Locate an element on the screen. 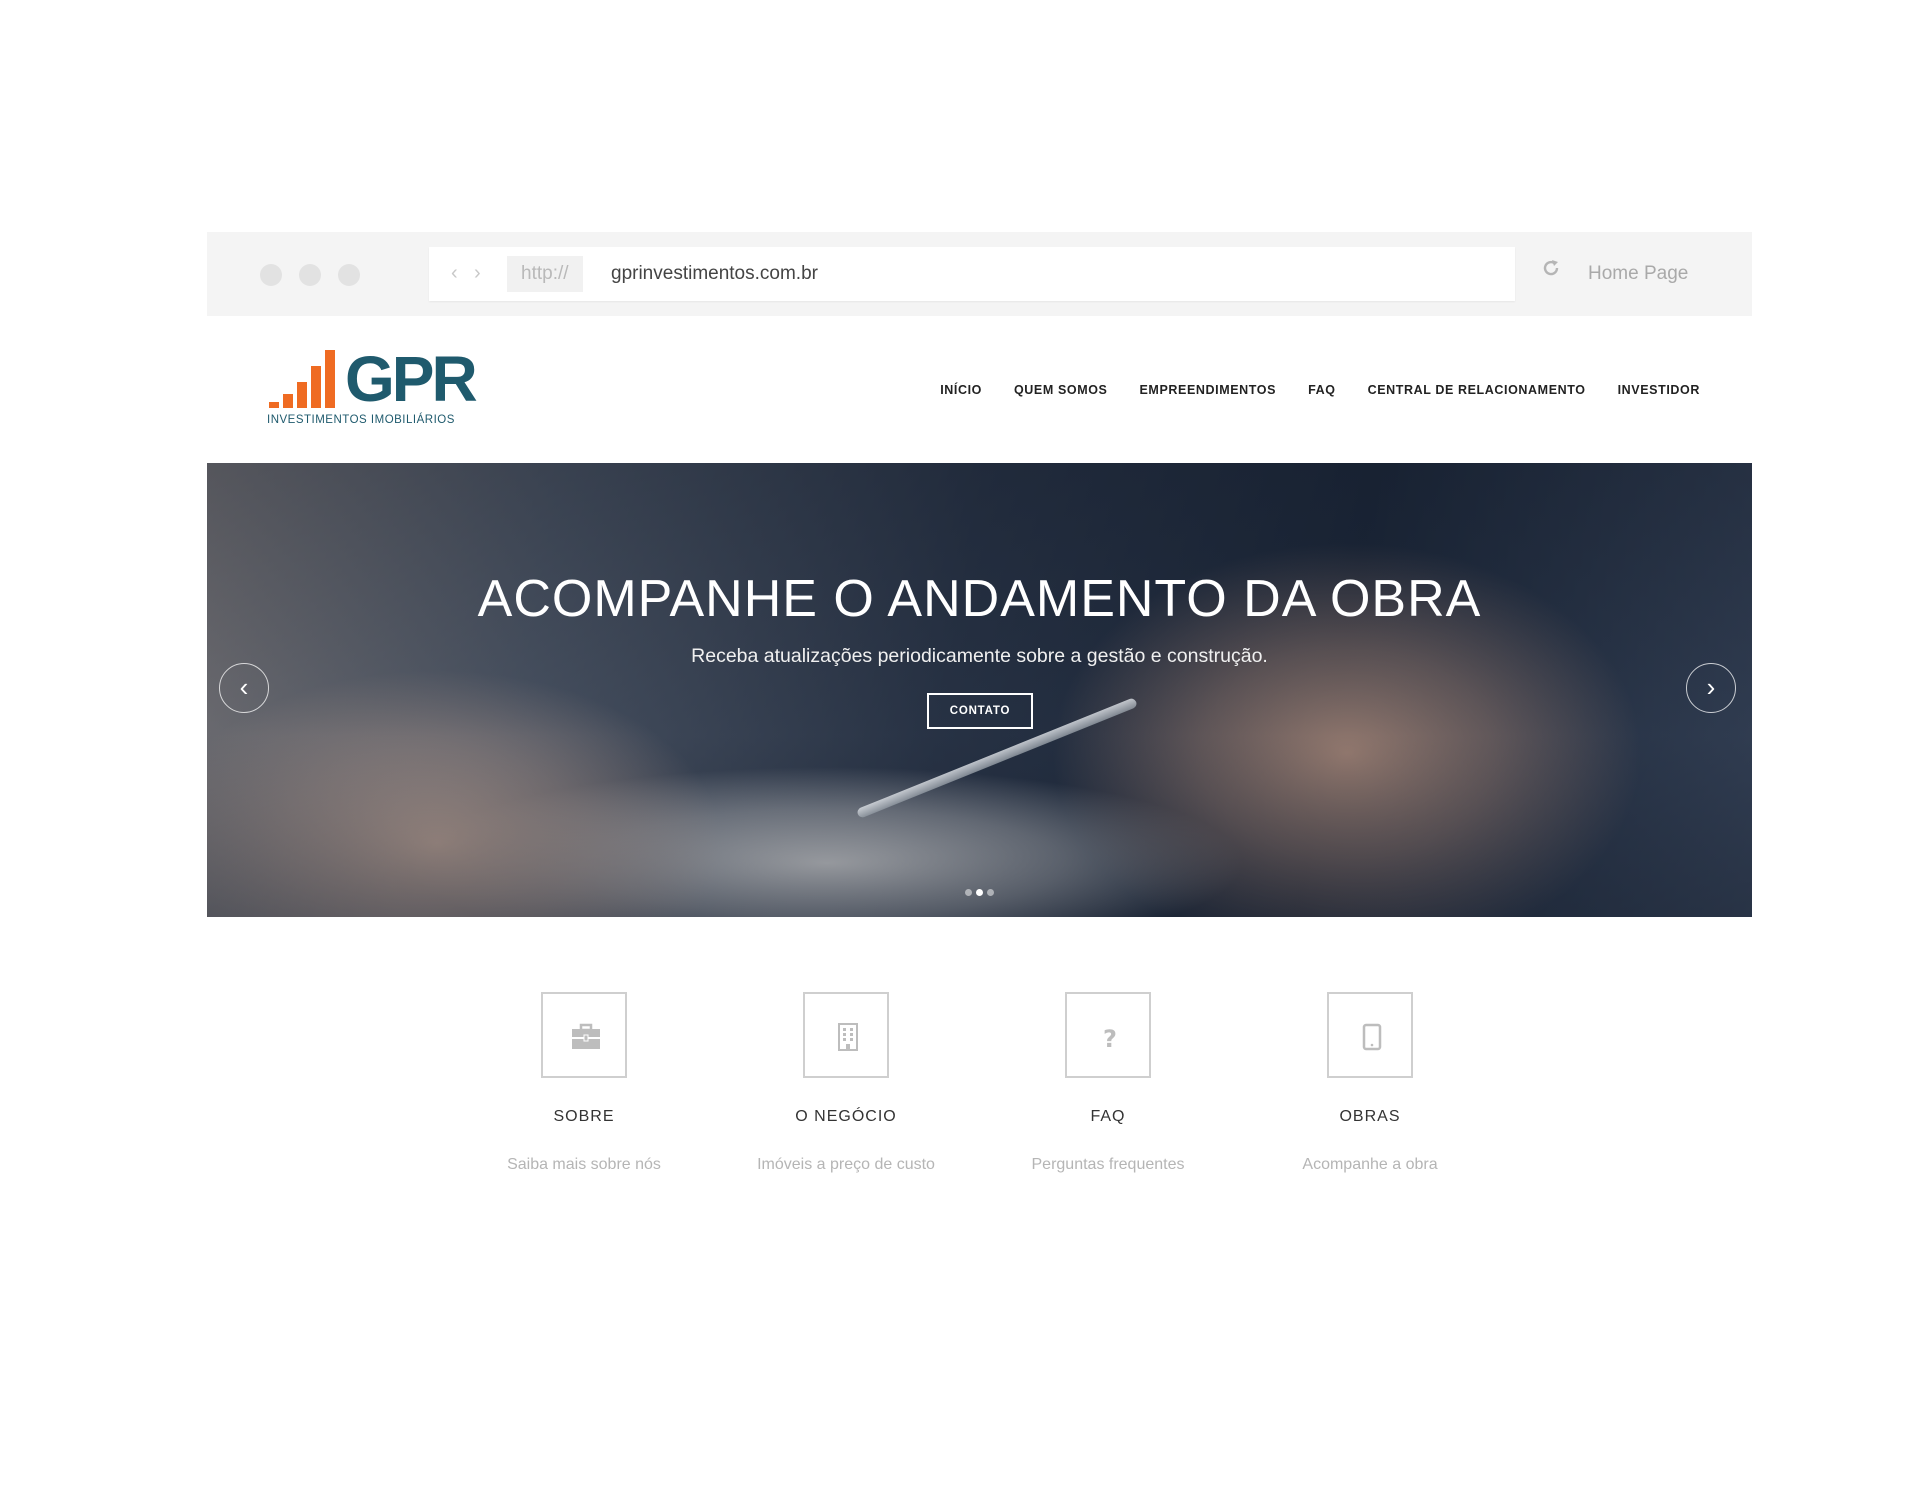  back-arrow-icon: ‹ is located at coordinates (454, 273).